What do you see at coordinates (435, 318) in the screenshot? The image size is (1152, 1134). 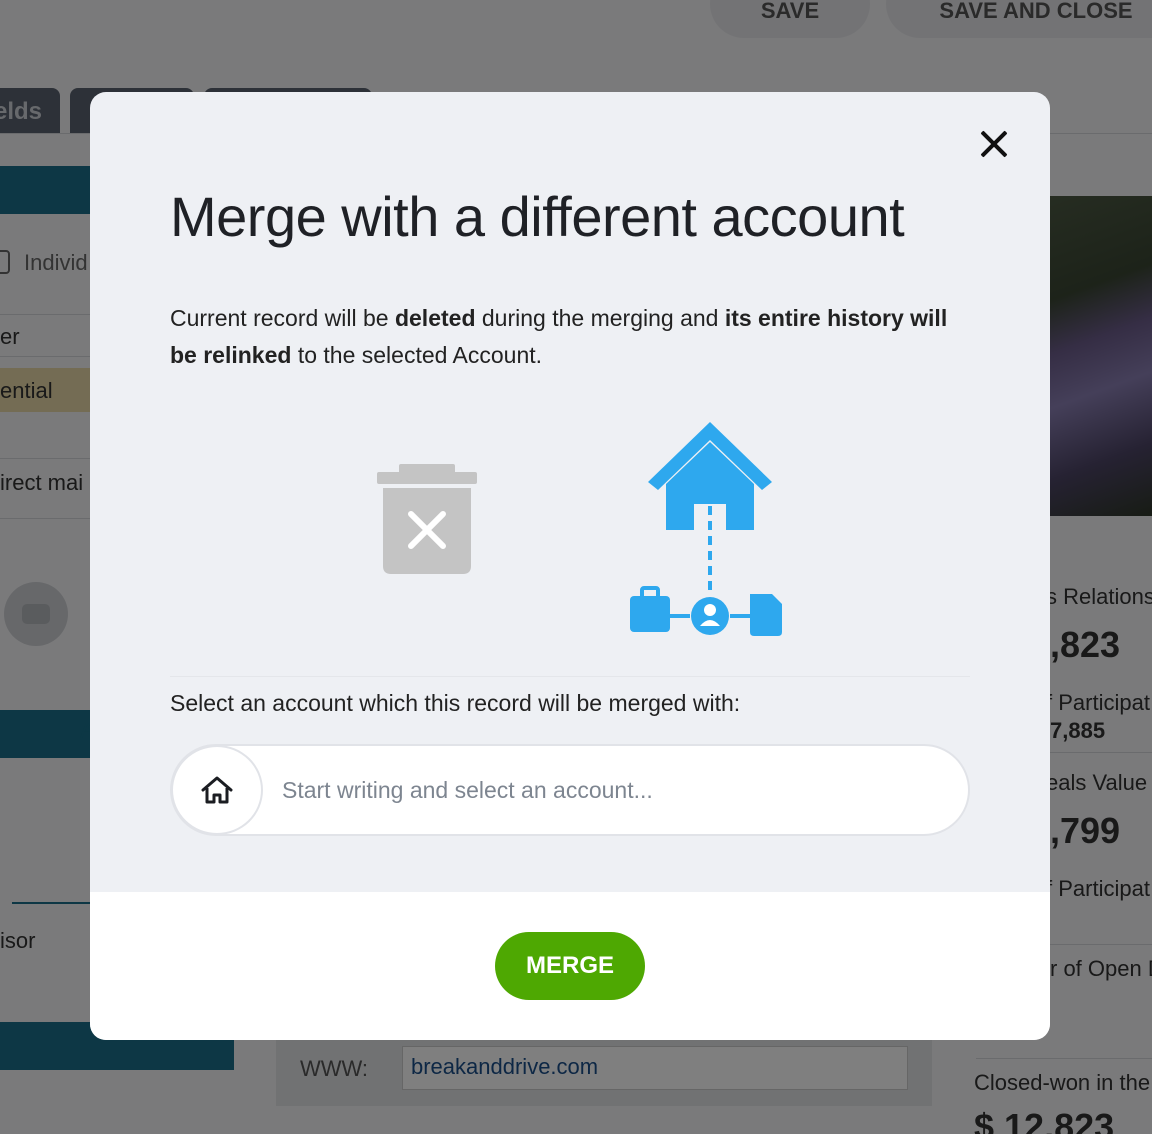 I see `description-emphasis: deleted` at bounding box center [435, 318].